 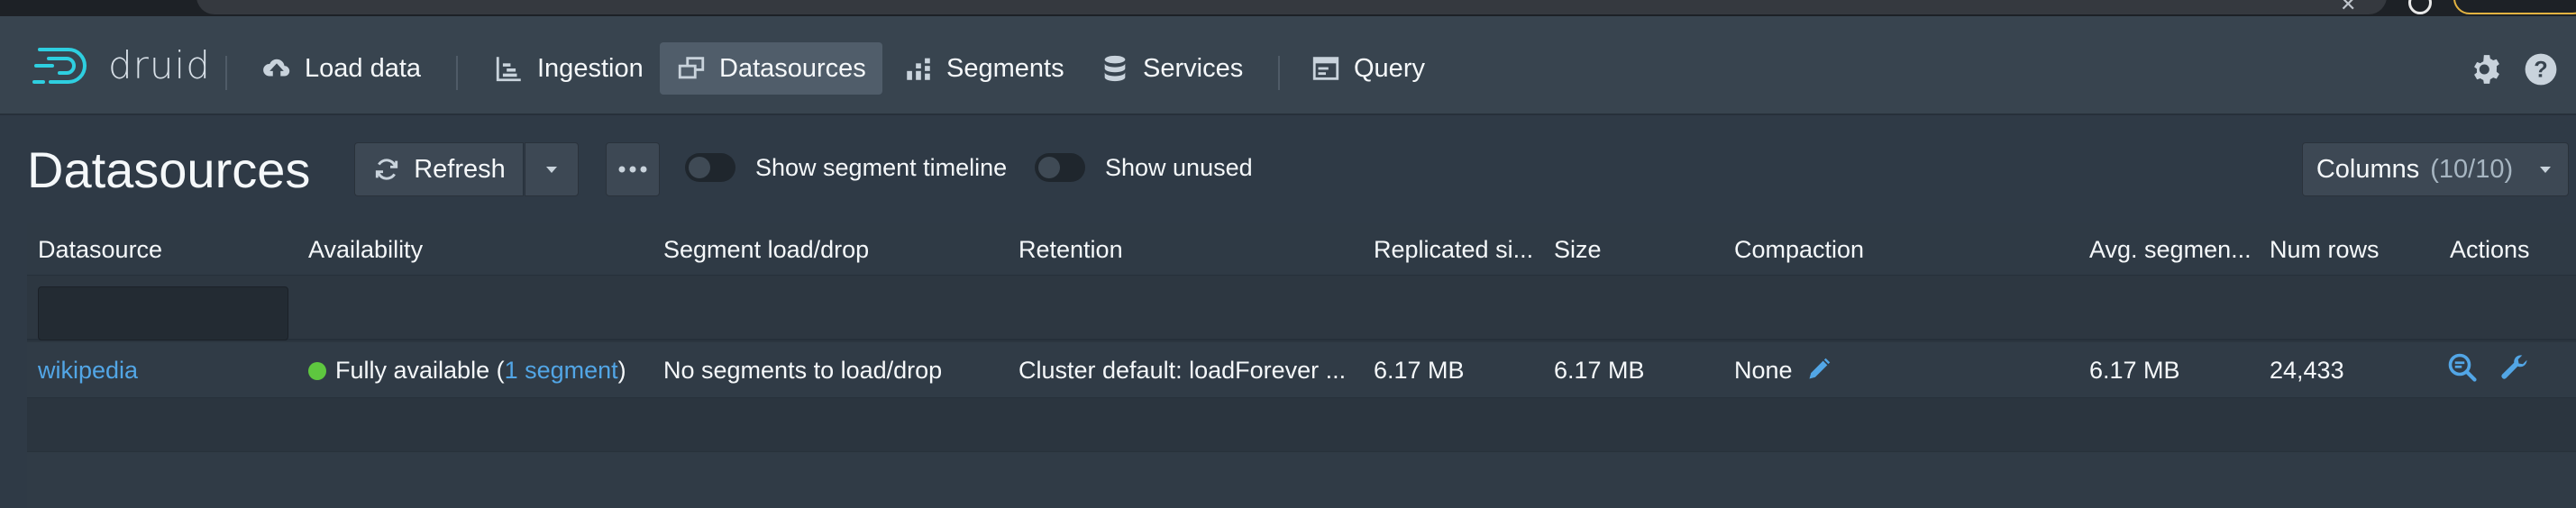 I want to click on column-header: Segment load/drop, so click(x=766, y=250).